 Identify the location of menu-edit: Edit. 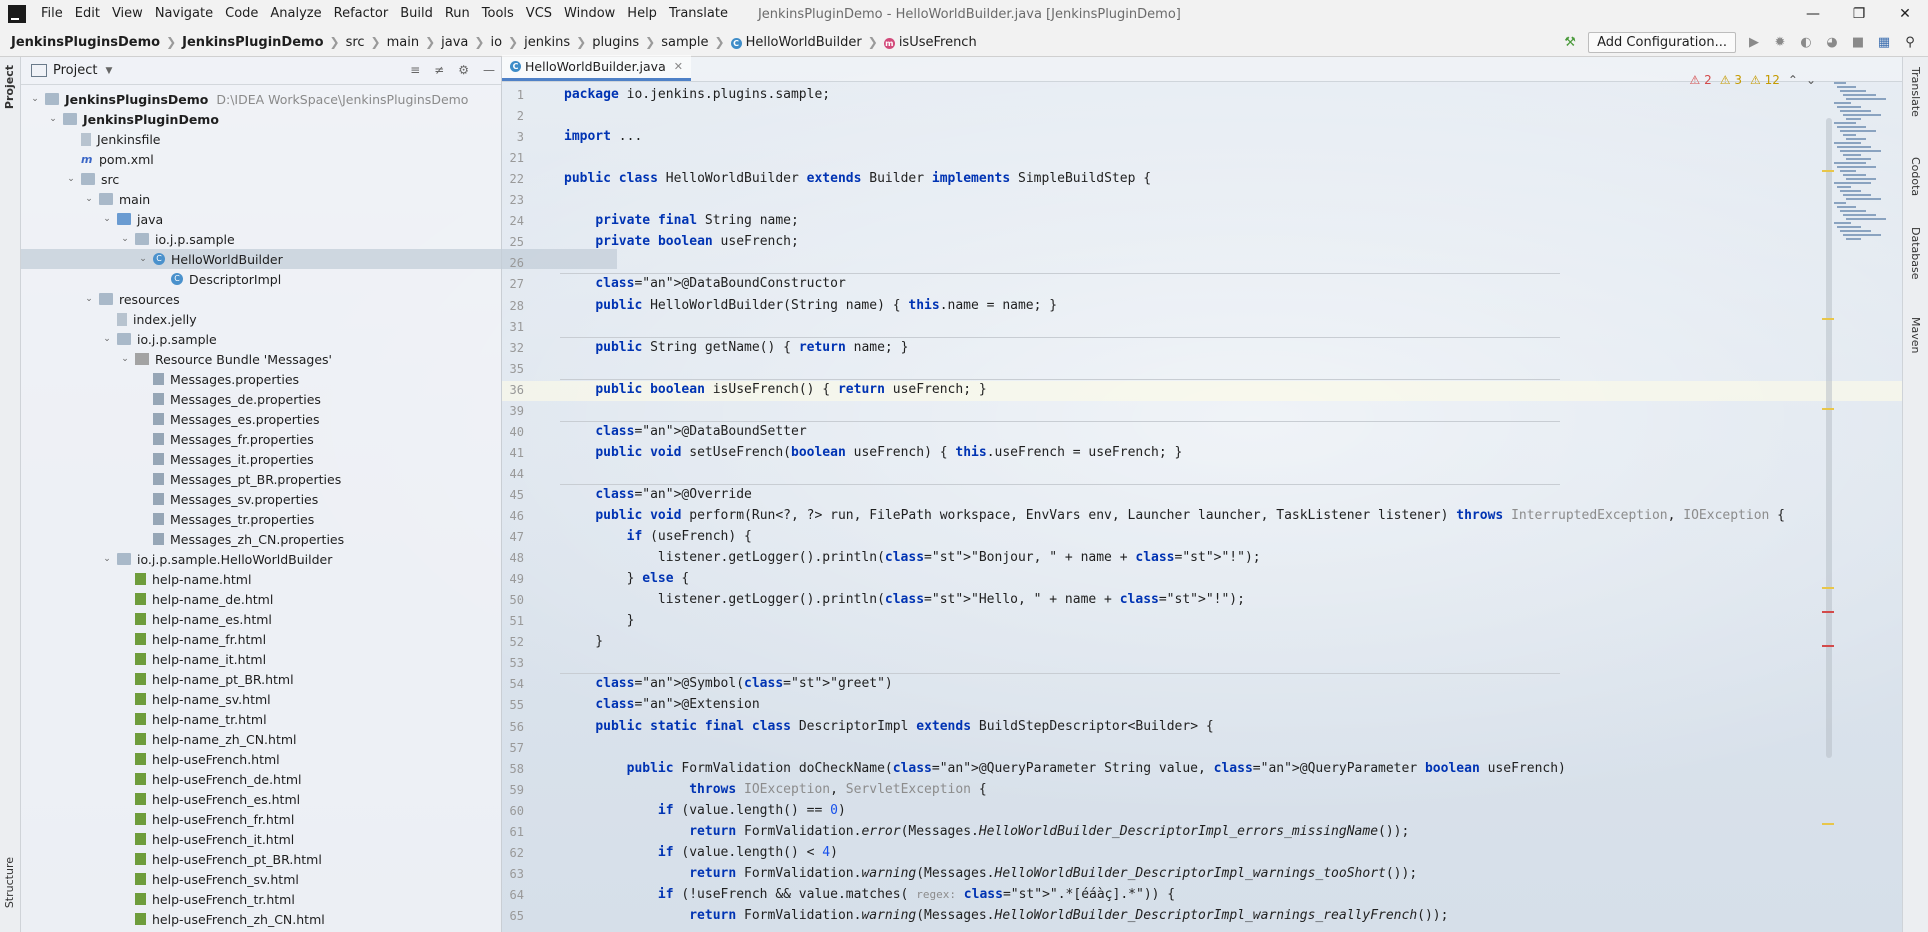
(87, 14).